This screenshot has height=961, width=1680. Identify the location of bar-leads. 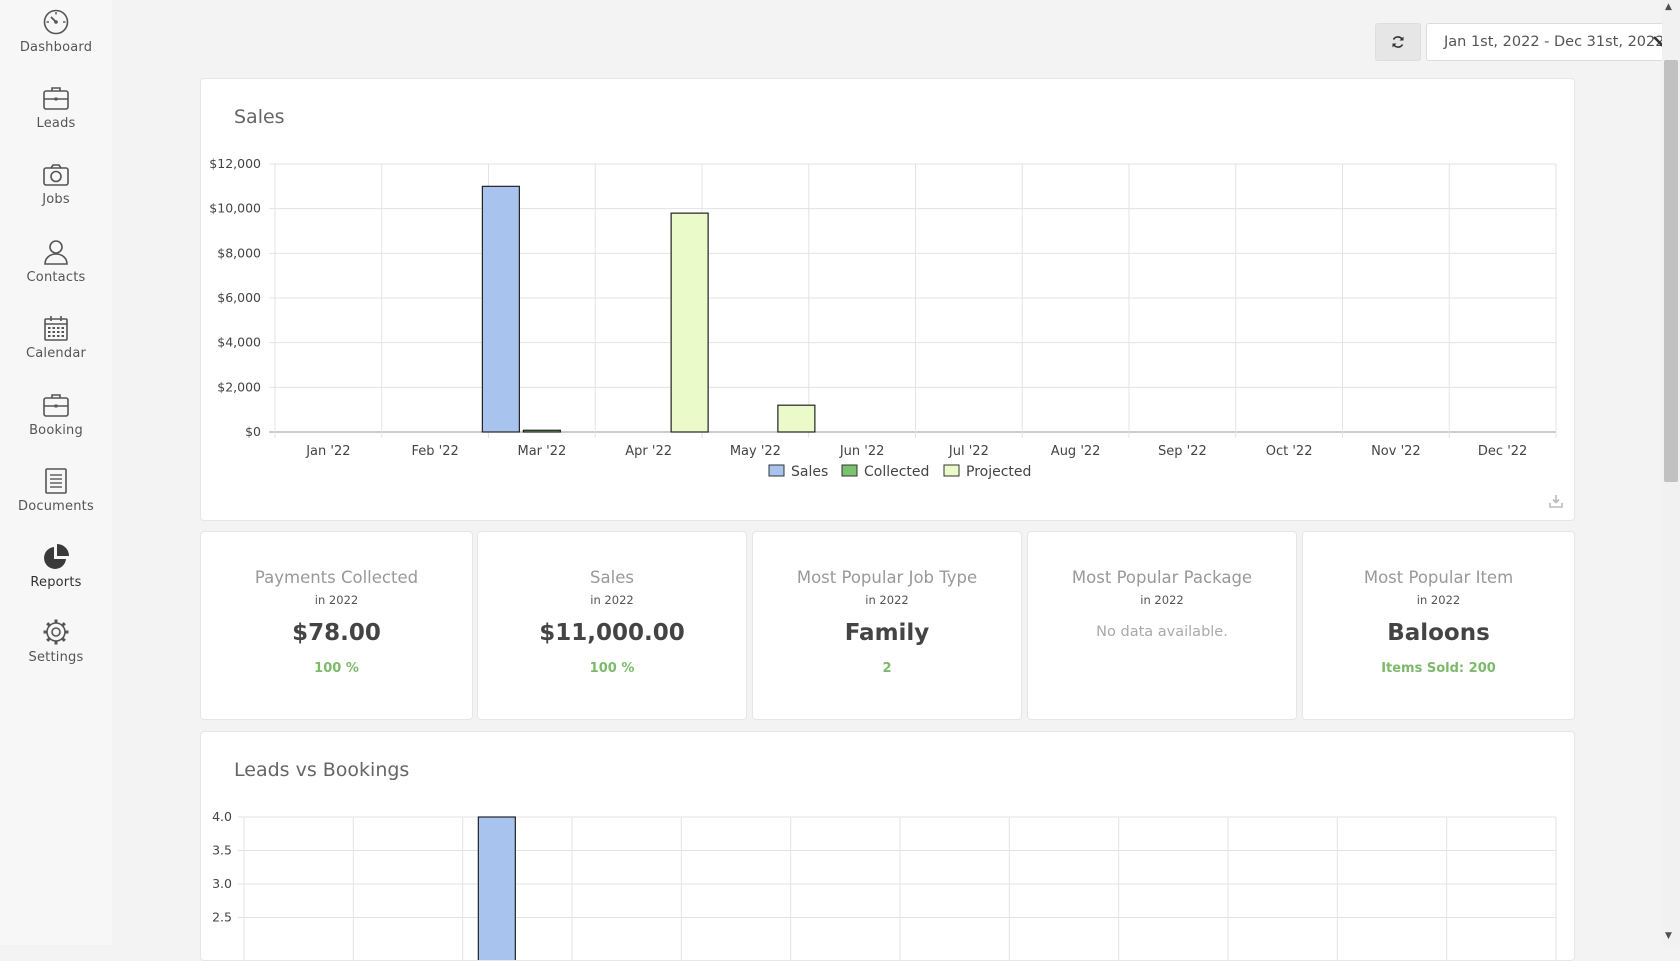
(496, 888).